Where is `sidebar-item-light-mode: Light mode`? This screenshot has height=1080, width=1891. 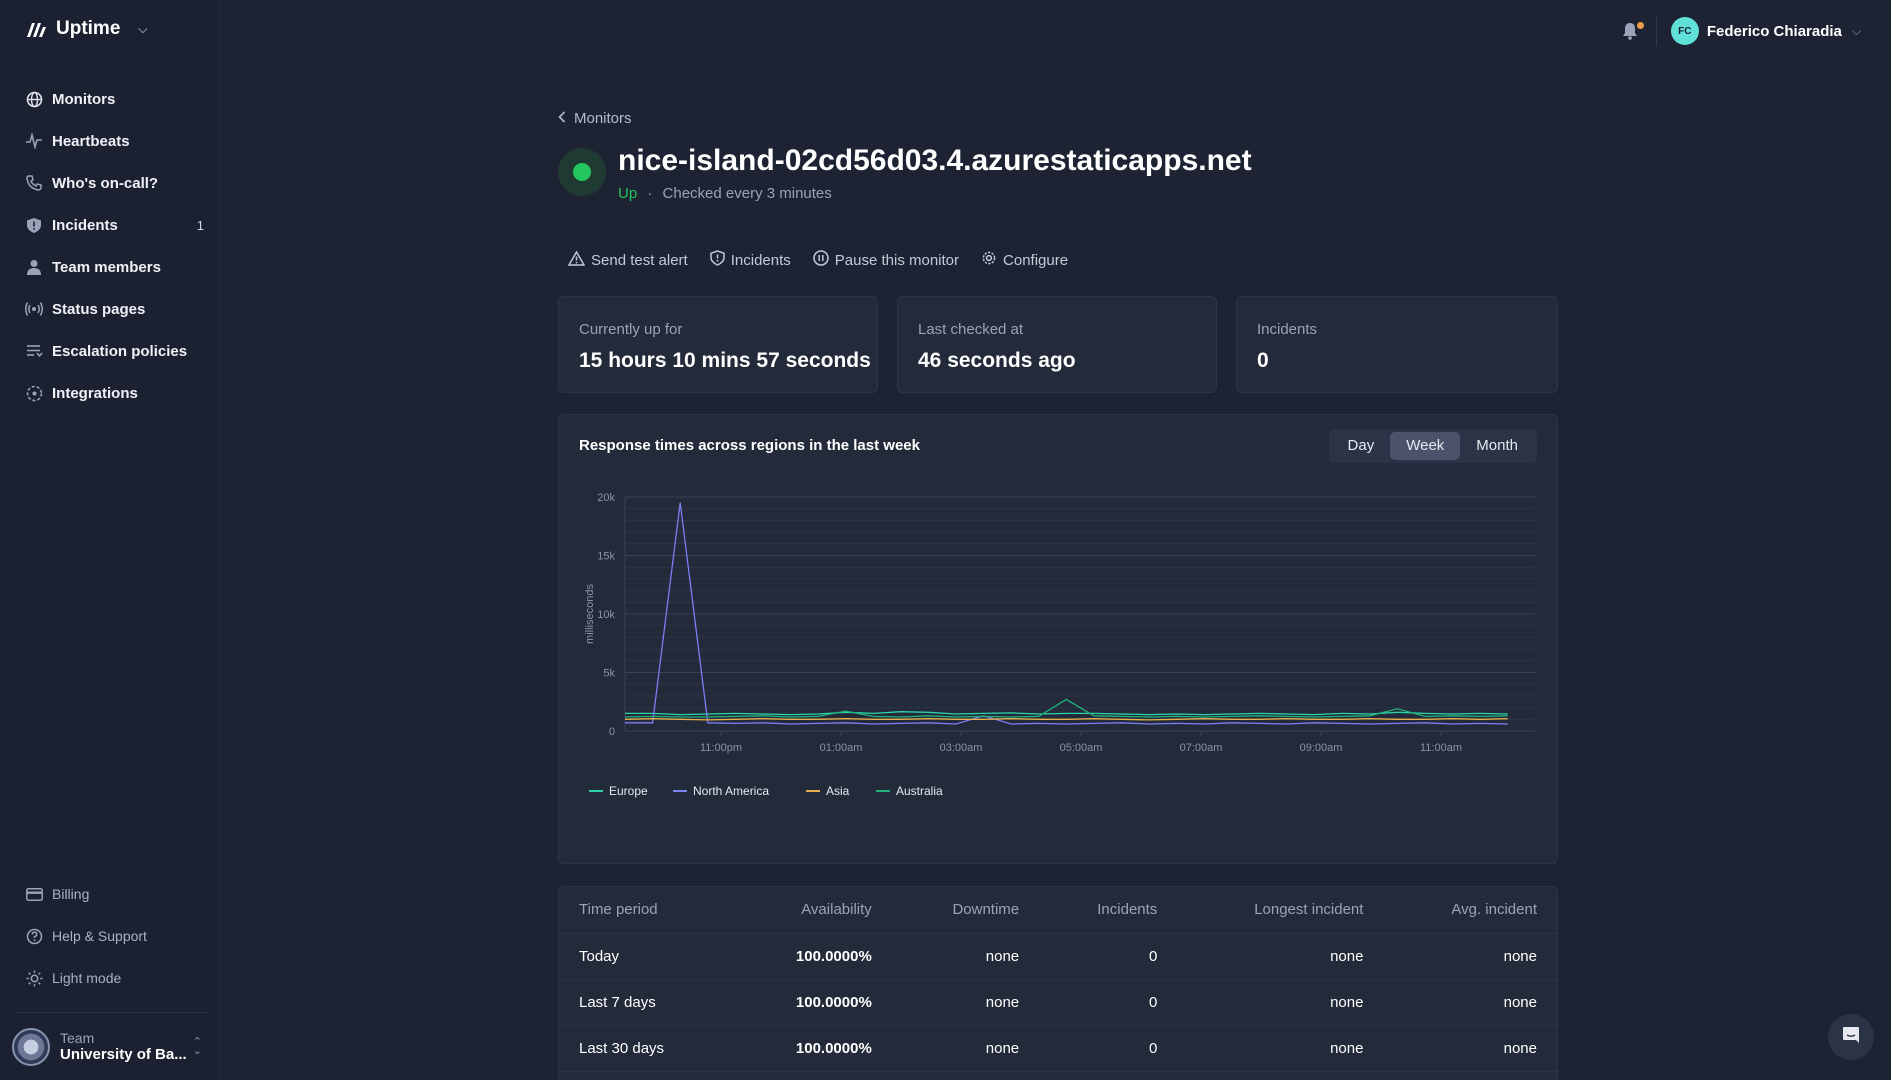 sidebar-item-light-mode: Light mode is located at coordinates (114, 978).